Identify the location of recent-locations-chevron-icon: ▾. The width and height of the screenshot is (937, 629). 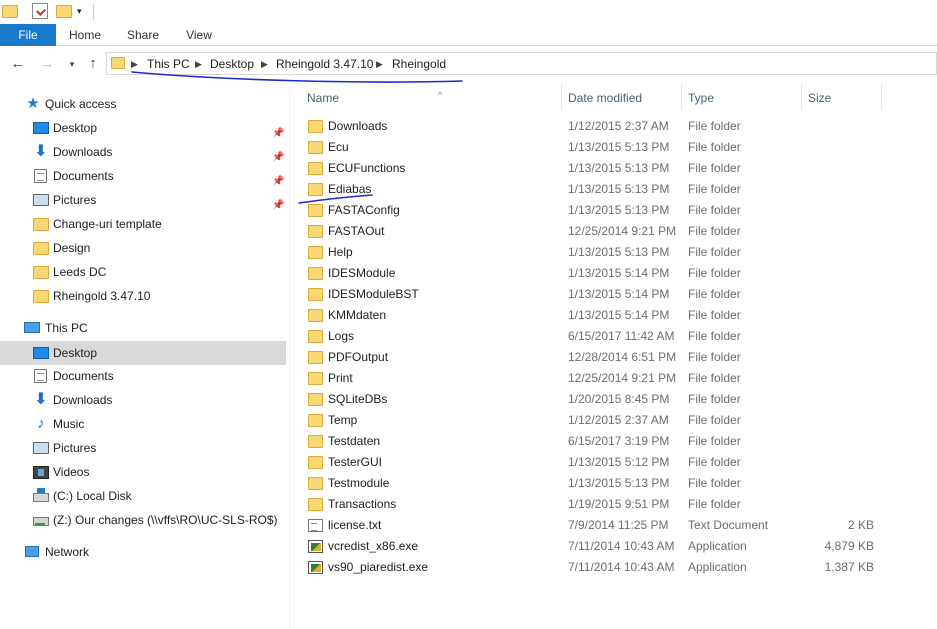
(72, 64).